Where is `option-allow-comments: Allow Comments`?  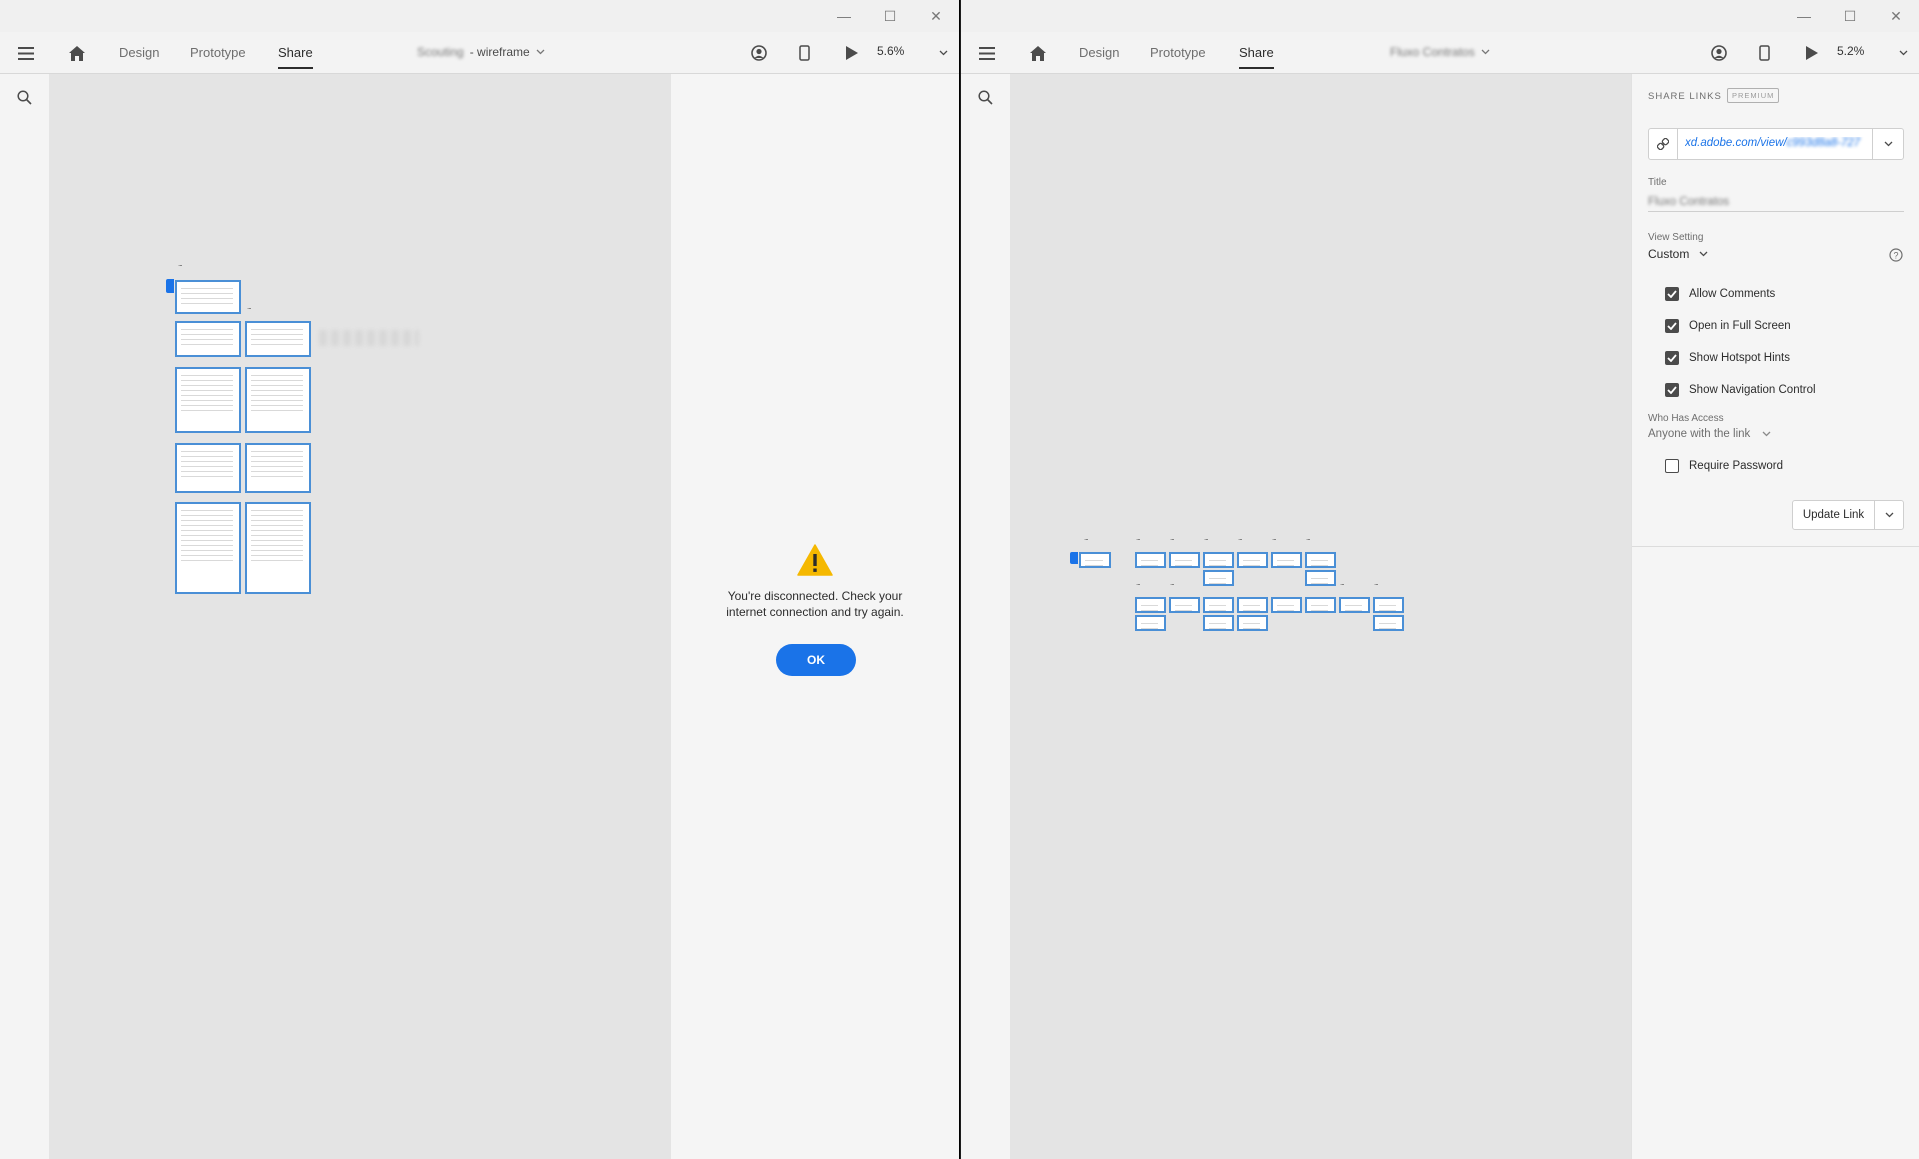 option-allow-comments: Allow Comments is located at coordinates (1720, 294).